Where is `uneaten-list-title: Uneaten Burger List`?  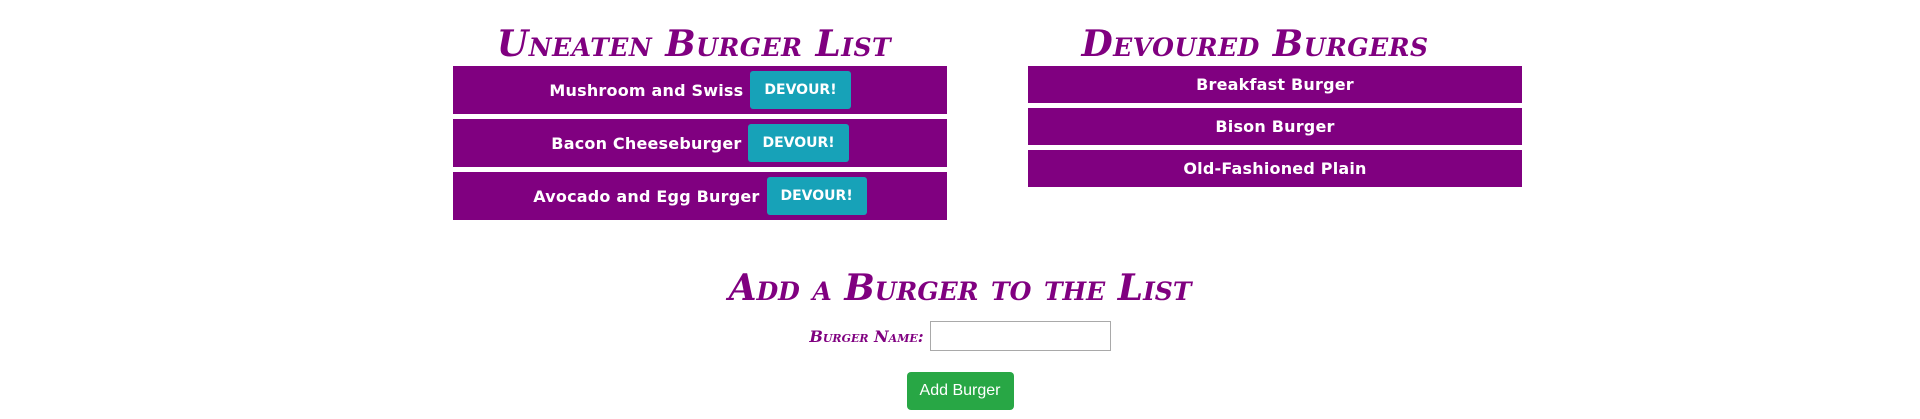
uneaten-list-title: Uneaten Burger List is located at coordinates (694, 44).